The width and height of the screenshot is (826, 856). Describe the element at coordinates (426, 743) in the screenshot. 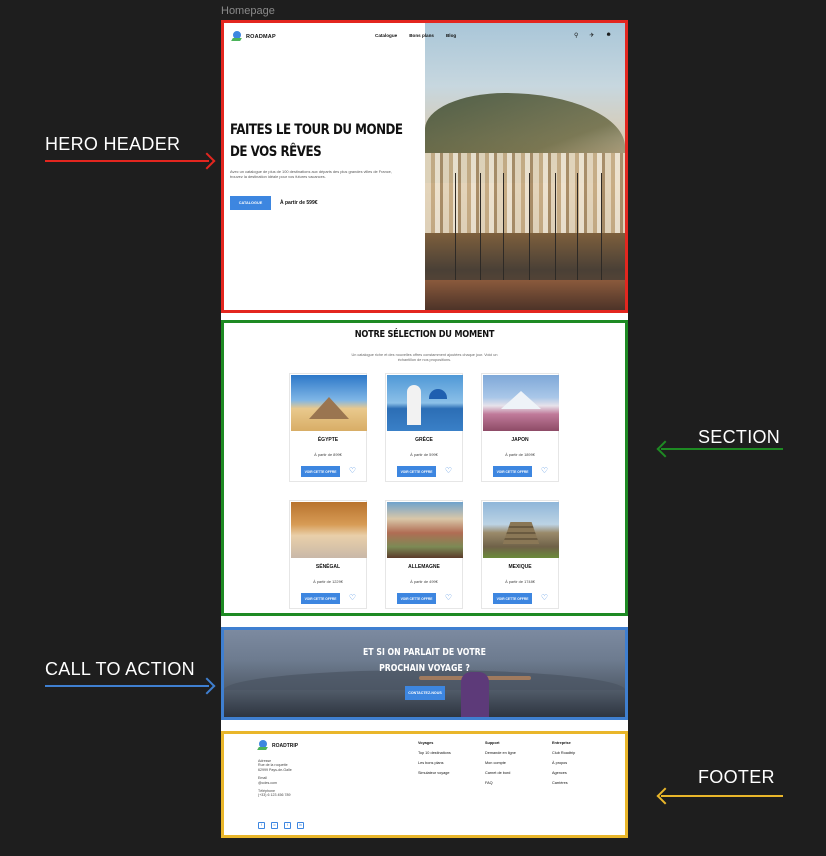

I see `footer-column-heading: Voyages` at that location.